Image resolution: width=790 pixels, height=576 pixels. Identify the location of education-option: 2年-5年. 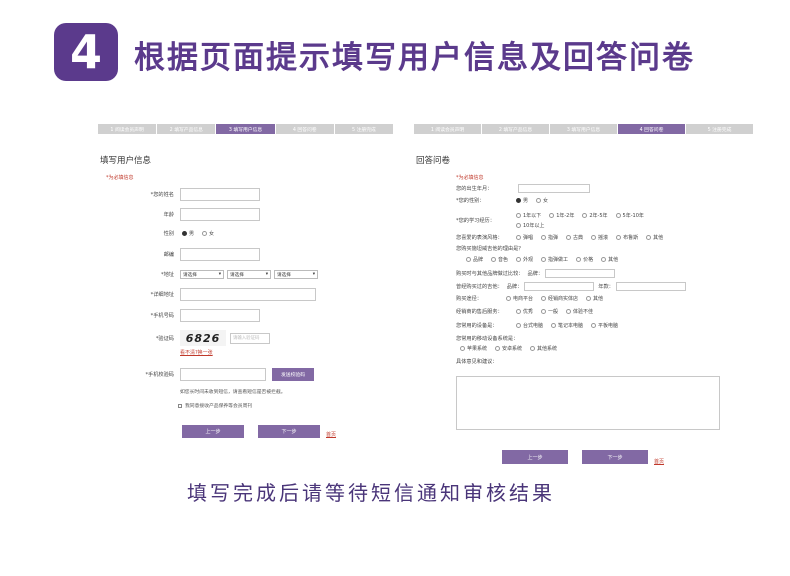
(593, 215).